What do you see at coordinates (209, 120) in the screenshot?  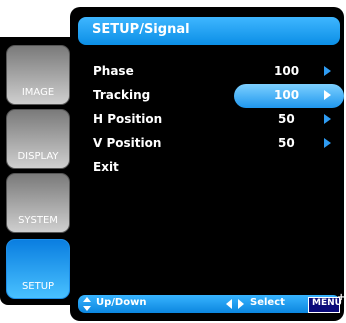 I see `menu-item-h-position: H Position 50` at bounding box center [209, 120].